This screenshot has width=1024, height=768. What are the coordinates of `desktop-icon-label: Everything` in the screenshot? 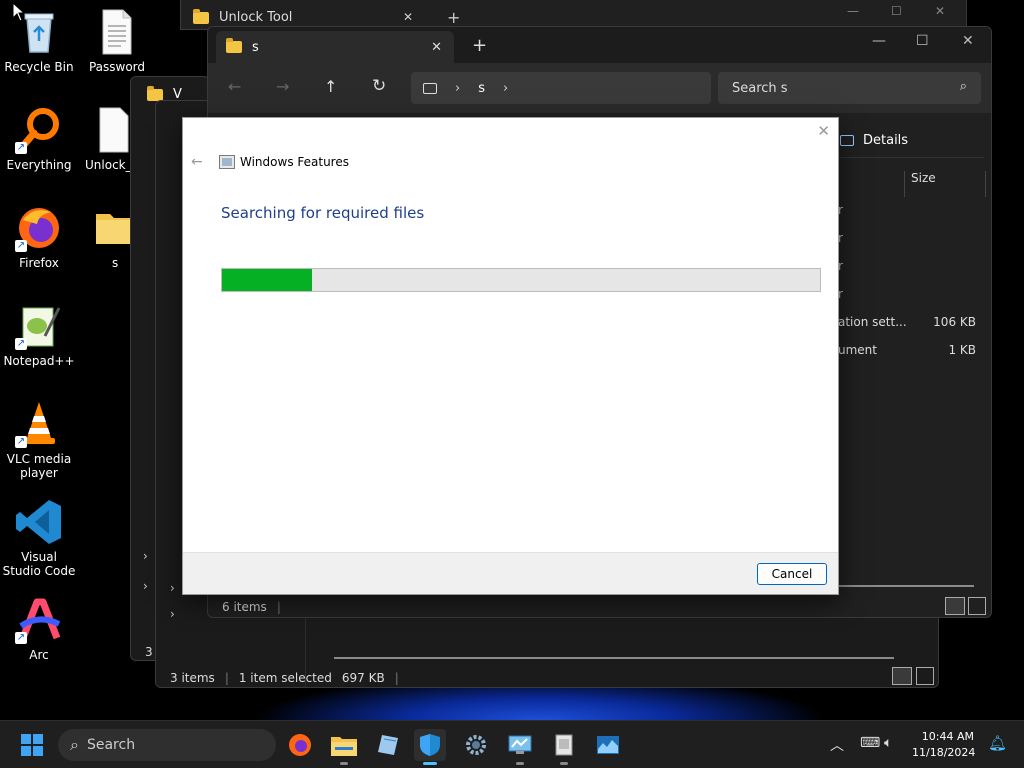 It's located at (39, 165).